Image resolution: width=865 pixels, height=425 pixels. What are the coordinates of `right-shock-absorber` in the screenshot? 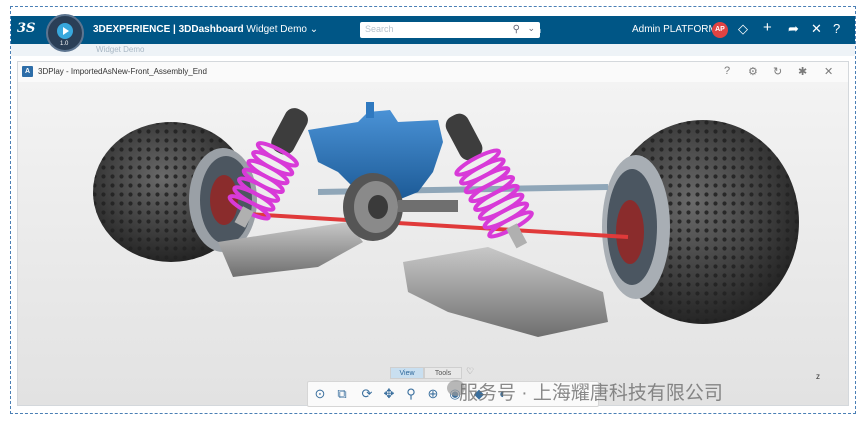 It's located at (489, 181).